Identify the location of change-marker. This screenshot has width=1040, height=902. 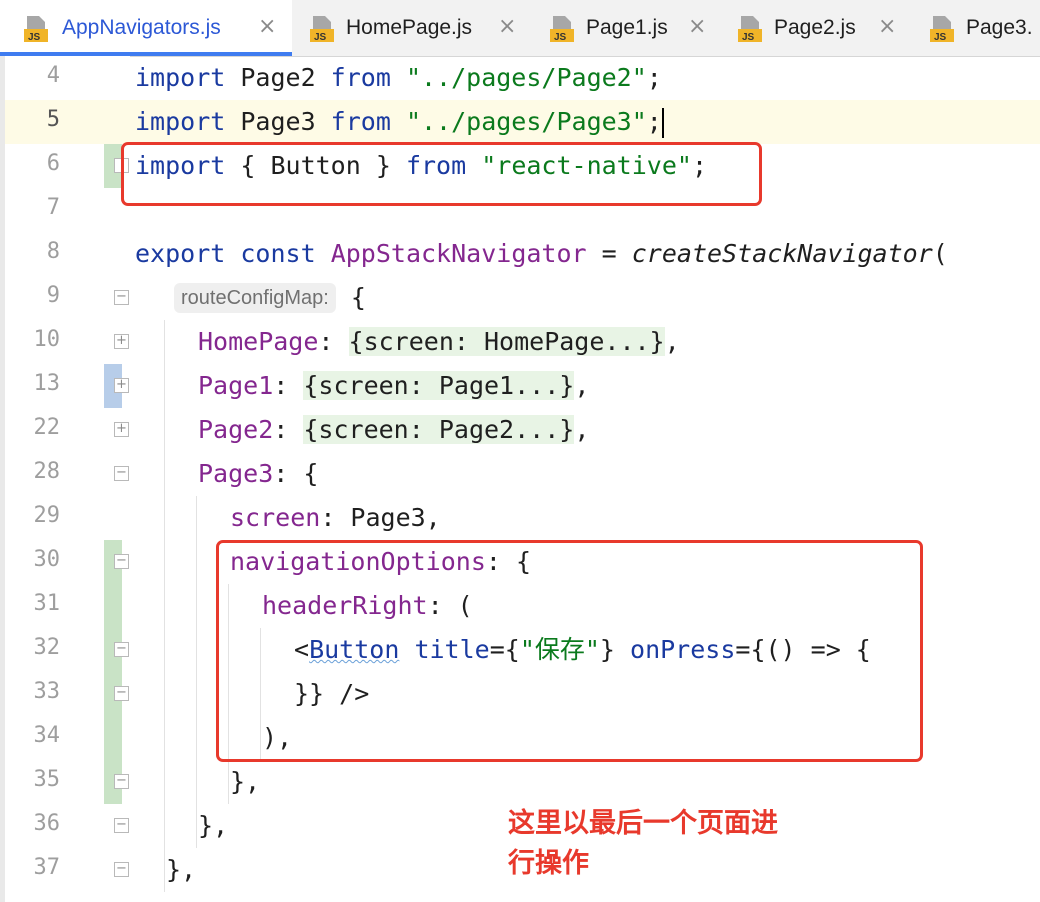
(113, 672).